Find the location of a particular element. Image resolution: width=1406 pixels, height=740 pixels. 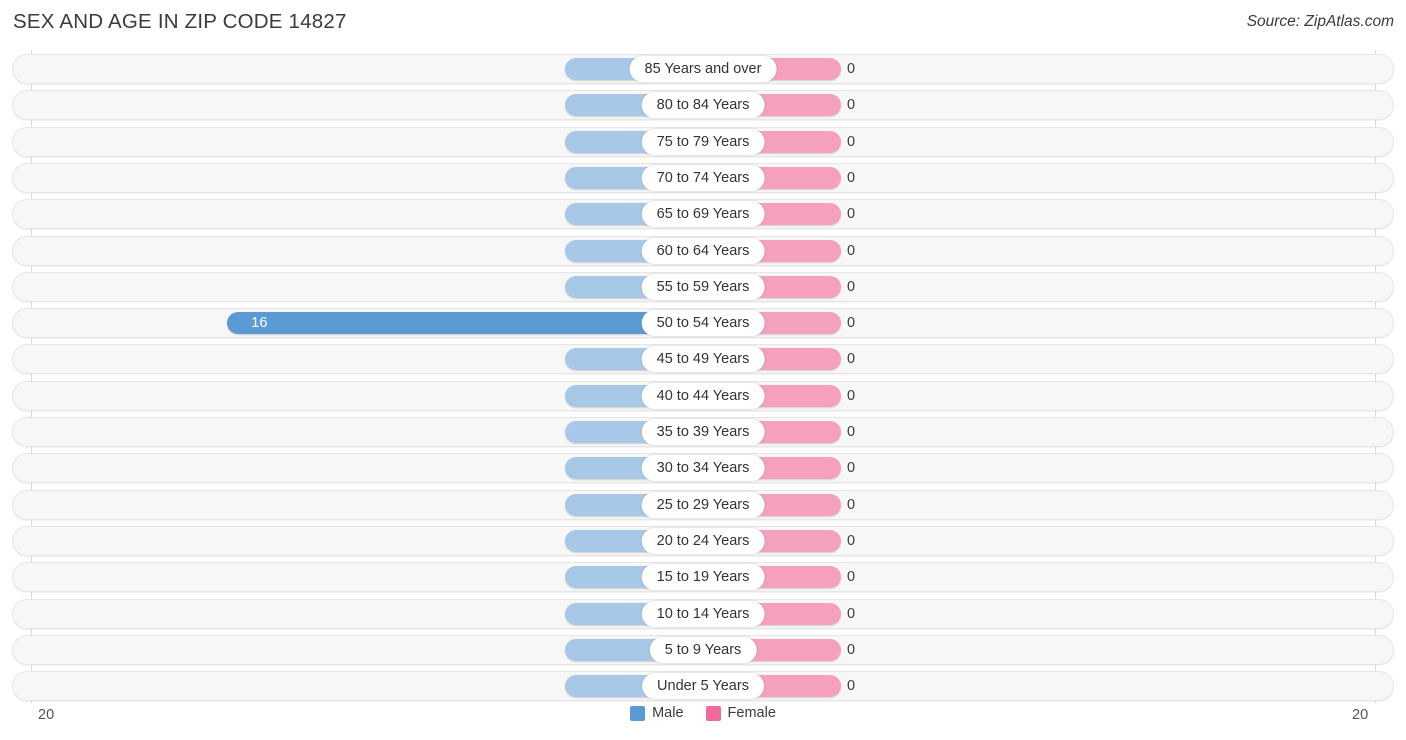

page-title: SEX AND AGE IN ZIP CODE 14827 is located at coordinates (180, 21).